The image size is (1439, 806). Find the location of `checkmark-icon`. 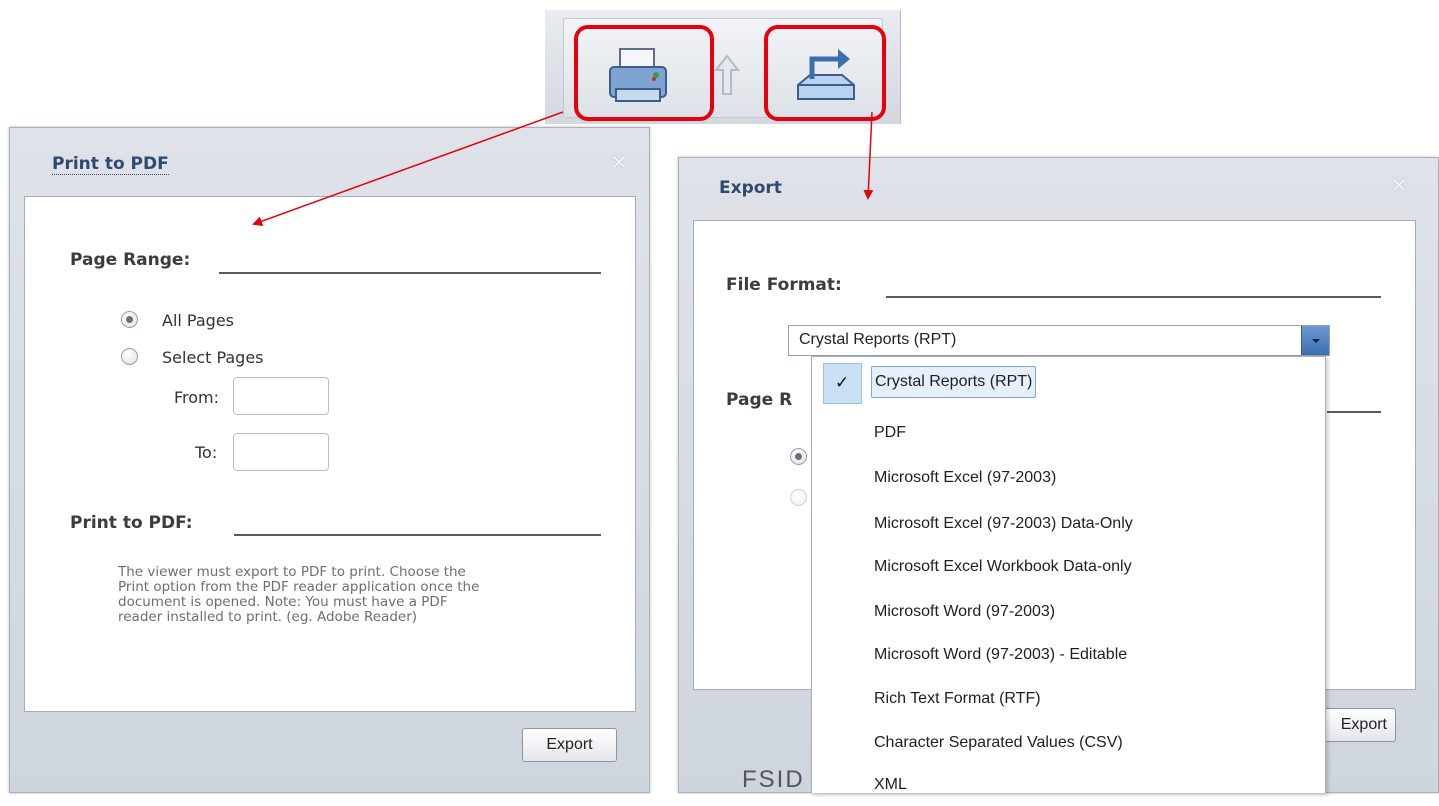

checkmark-icon is located at coordinates (842, 383).